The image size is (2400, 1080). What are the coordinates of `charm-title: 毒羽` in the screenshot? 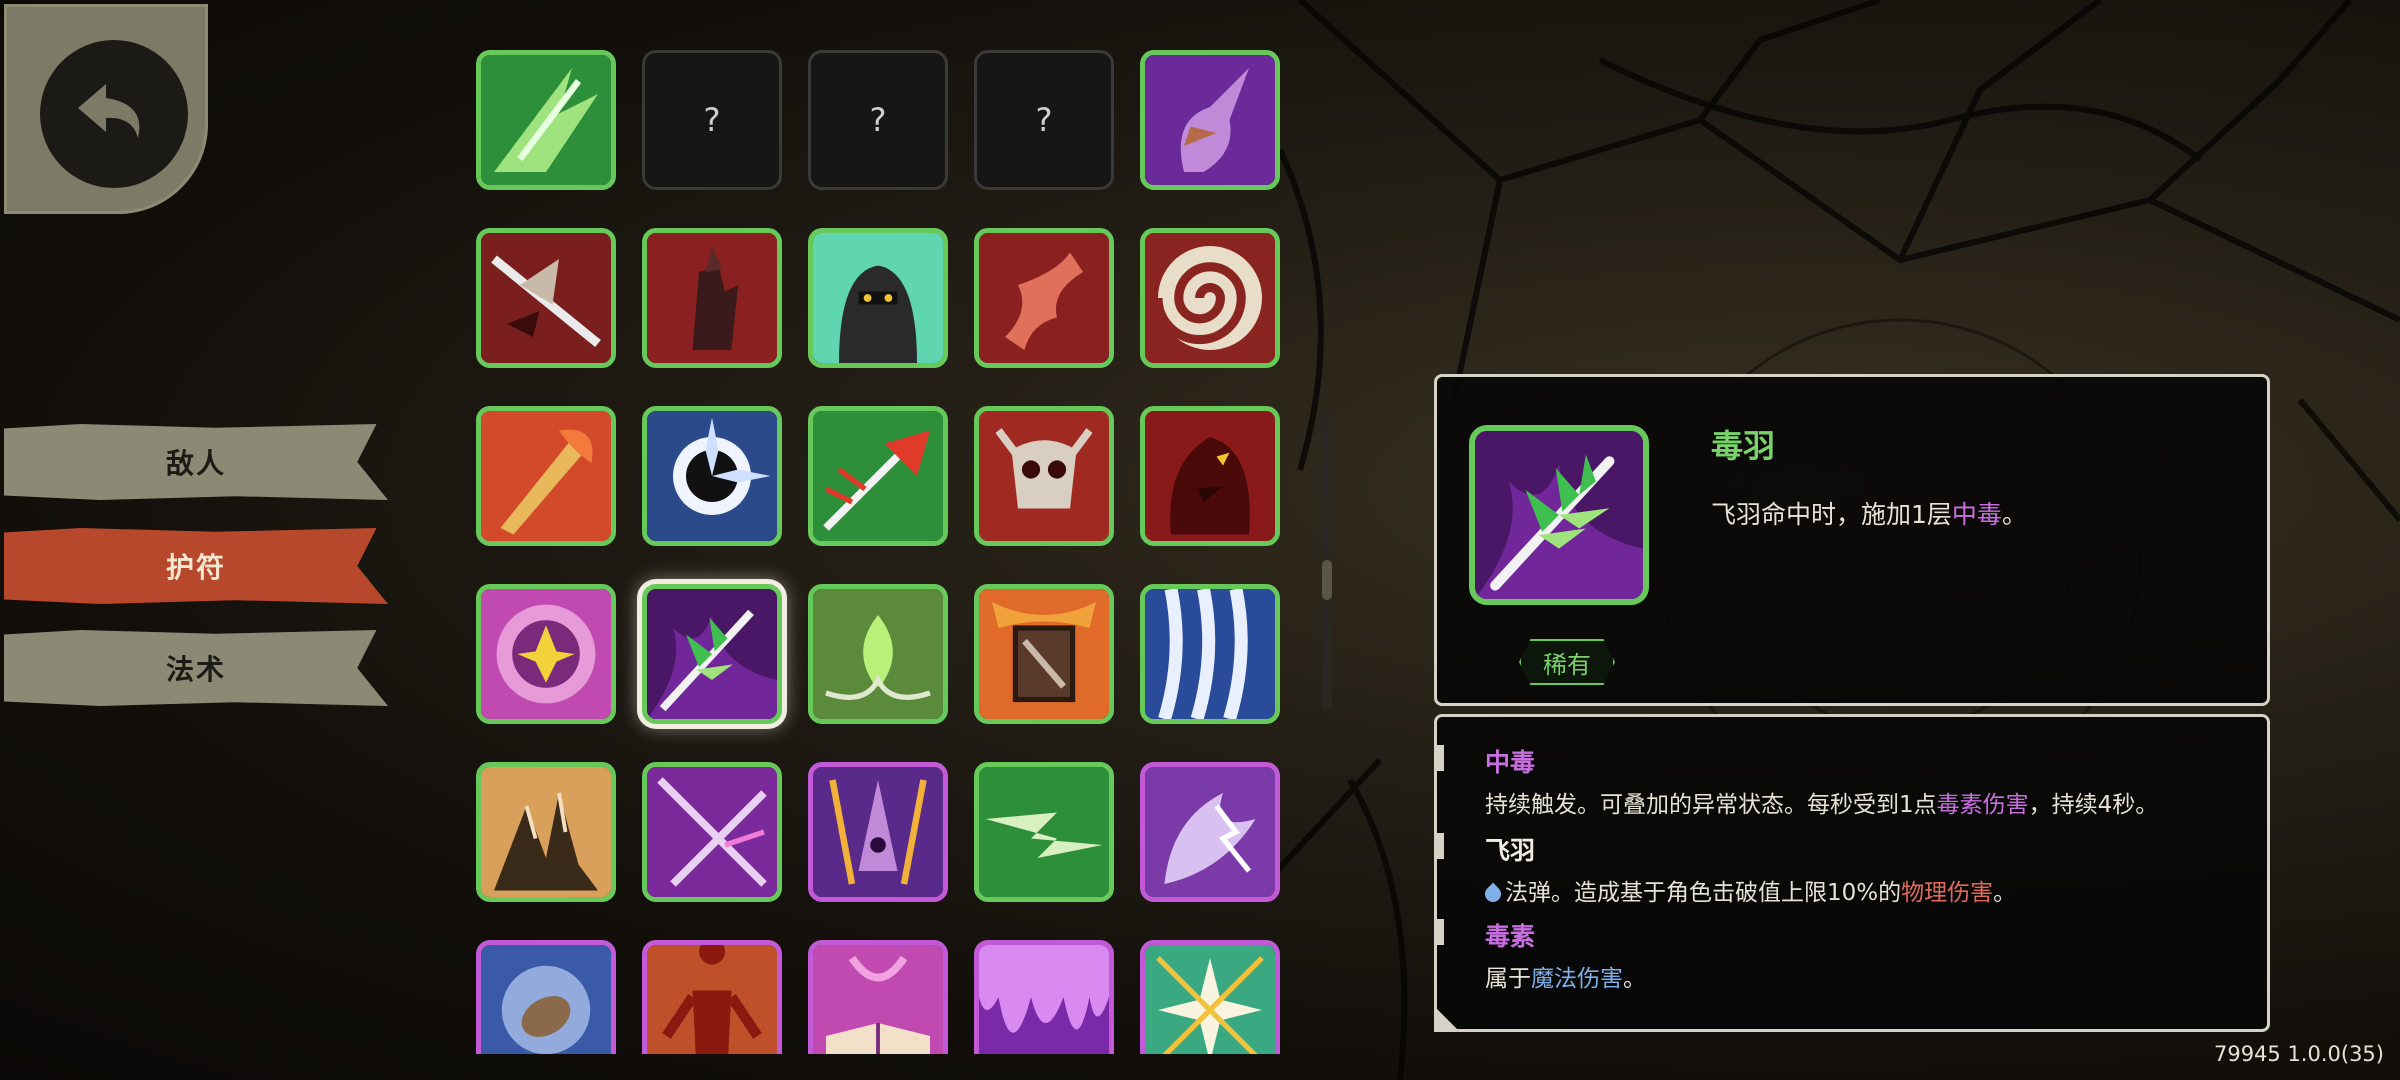 It's located at (1743, 446).